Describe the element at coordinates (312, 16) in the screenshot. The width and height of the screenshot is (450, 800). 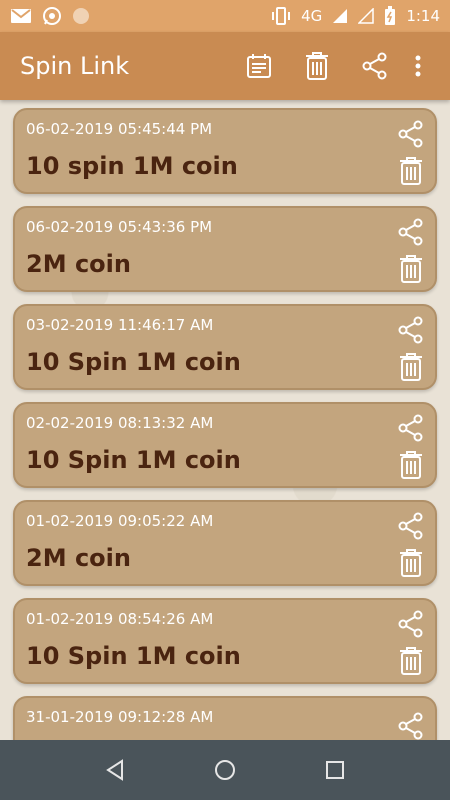
I see `network-type: 4G` at that location.